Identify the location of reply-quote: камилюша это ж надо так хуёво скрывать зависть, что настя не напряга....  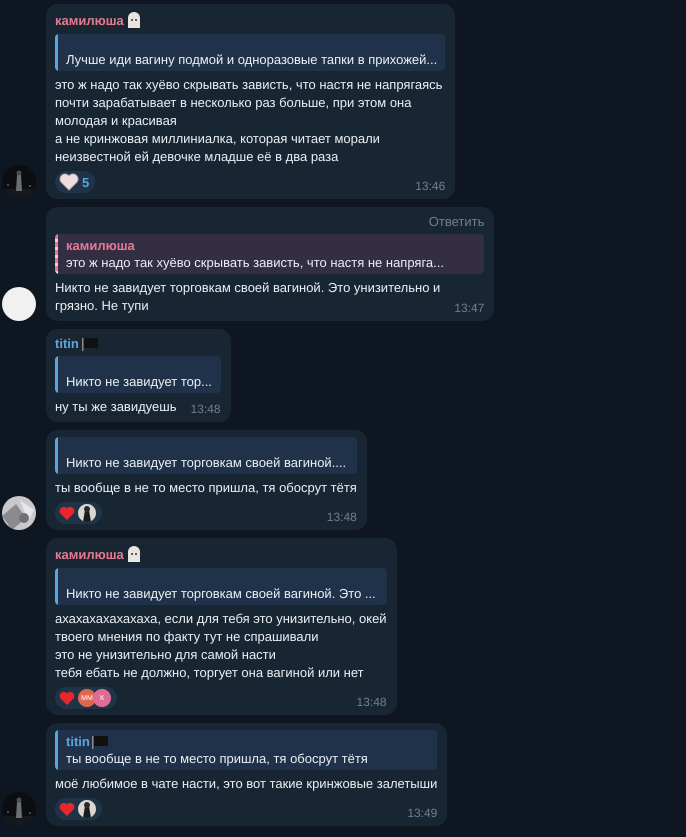
(269, 254).